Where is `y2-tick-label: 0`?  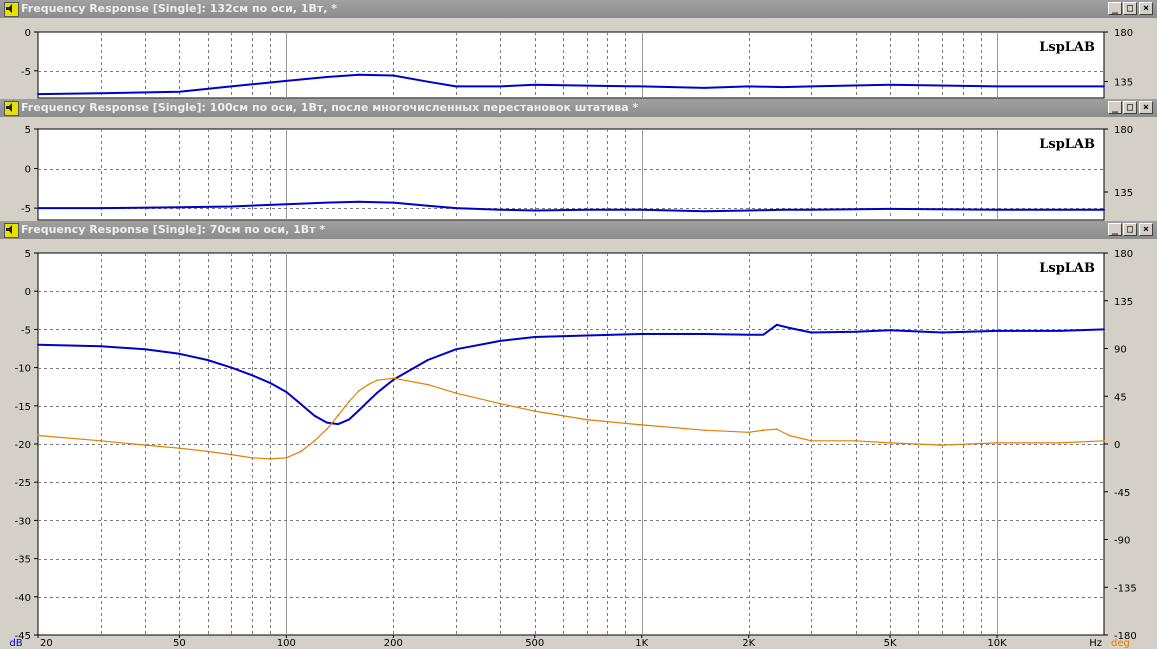 y2-tick-label: 0 is located at coordinates (1117, 445).